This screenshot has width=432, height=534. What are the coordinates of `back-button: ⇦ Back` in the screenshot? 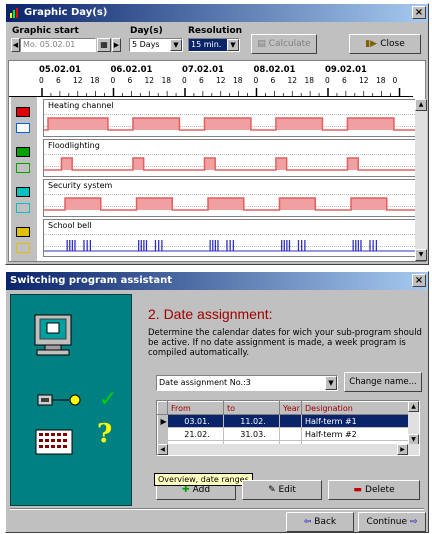 It's located at (320, 522).